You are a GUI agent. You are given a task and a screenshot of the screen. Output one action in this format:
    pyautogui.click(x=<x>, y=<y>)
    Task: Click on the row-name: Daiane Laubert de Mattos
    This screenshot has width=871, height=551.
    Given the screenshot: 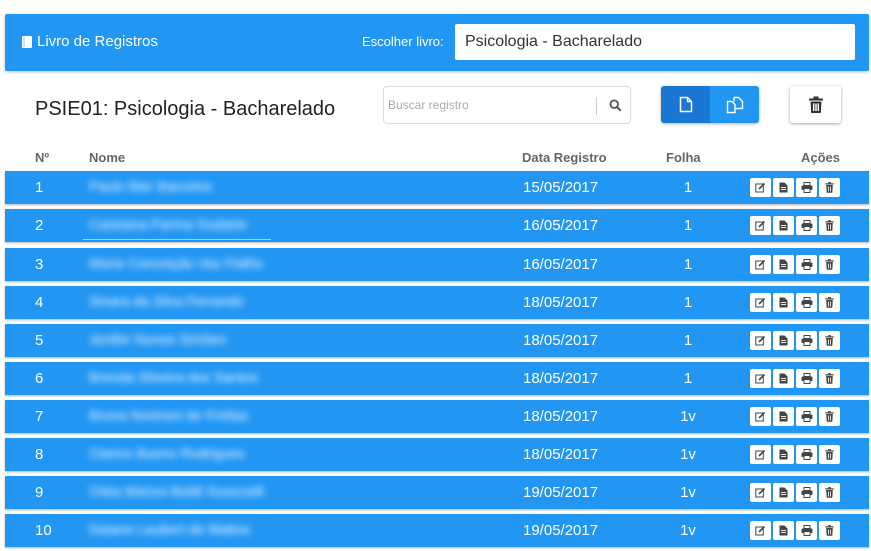 What is the action you would take?
    pyautogui.click(x=170, y=529)
    